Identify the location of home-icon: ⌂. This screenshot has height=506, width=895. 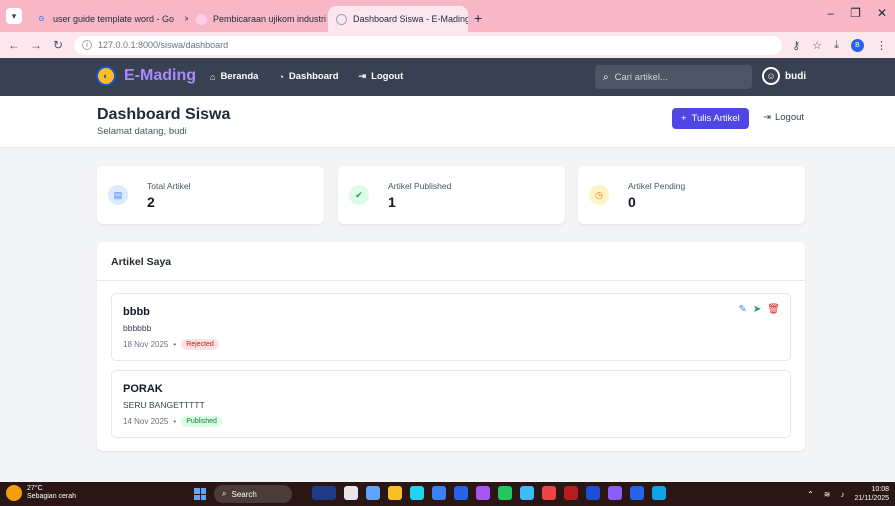
(213, 76).